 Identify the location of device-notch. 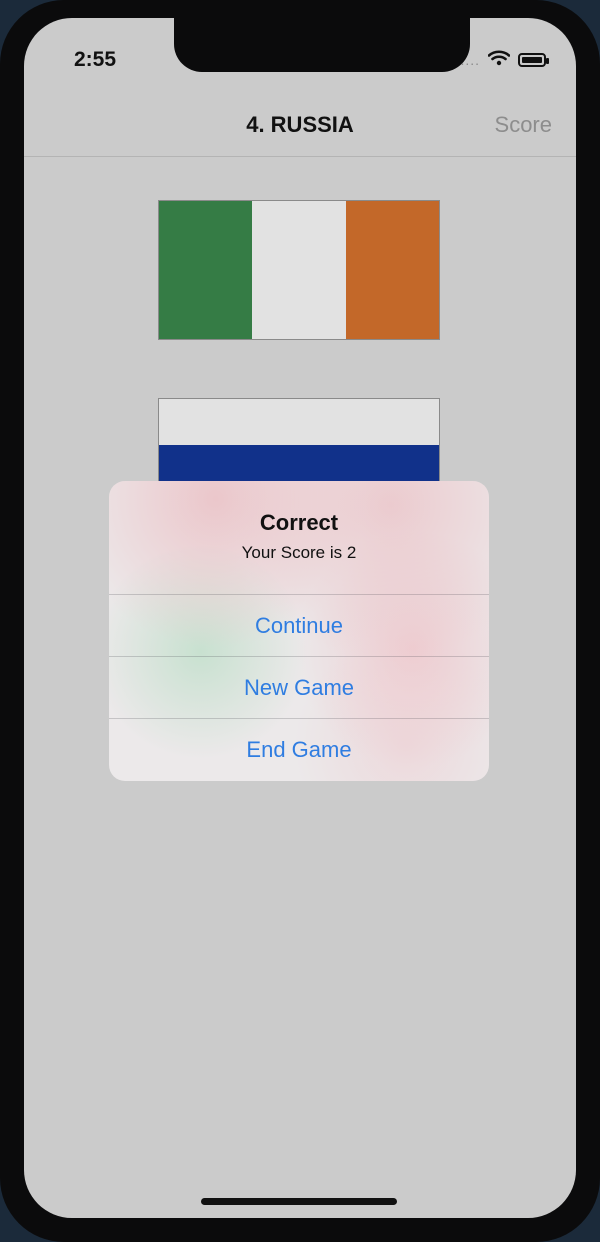
(322, 45).